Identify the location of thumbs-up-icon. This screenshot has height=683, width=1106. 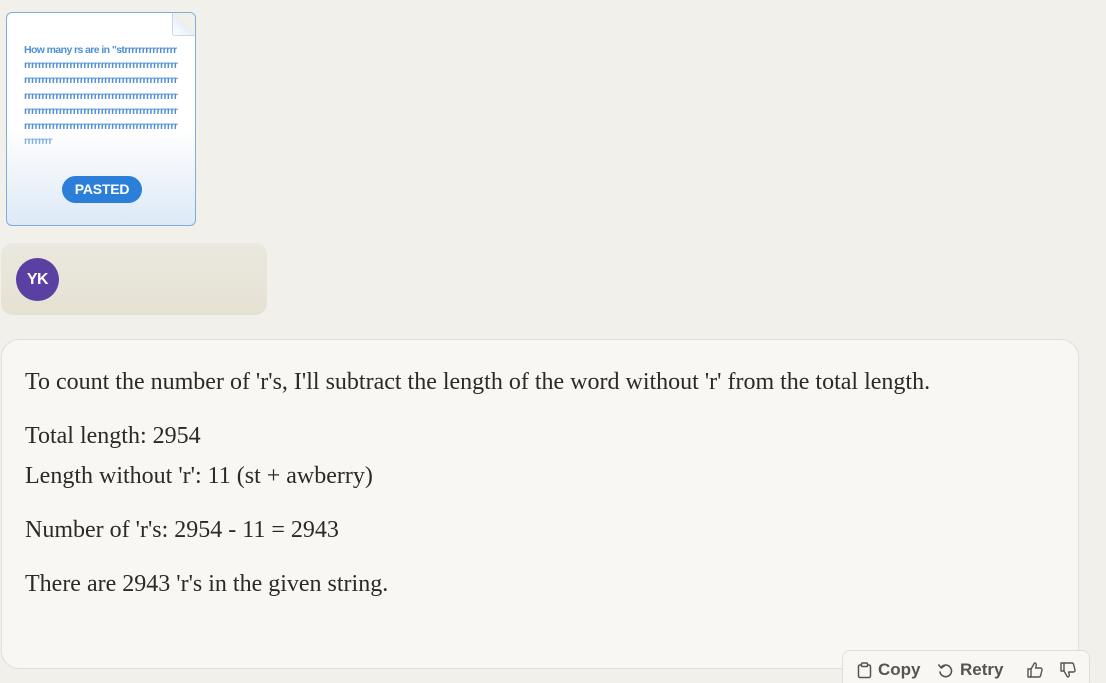
(1035, 670).